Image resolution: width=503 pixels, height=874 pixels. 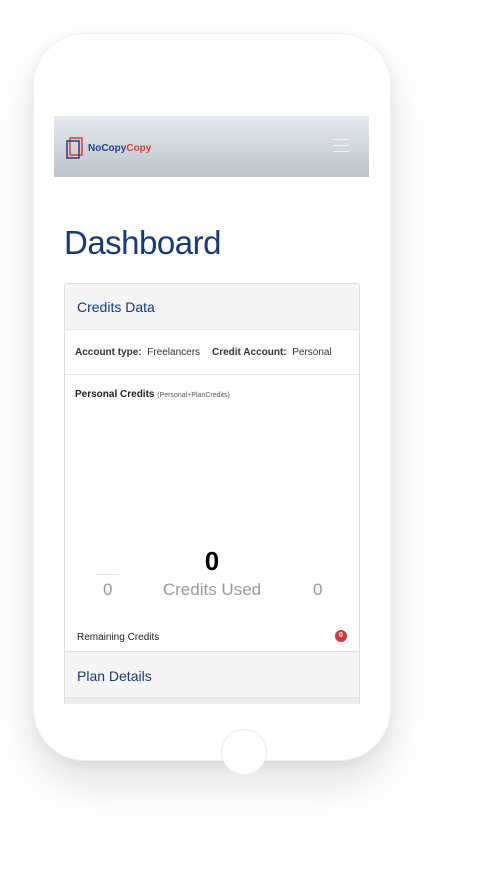 I want to click on brand-name: NoCopyCopy, so click(x=119, y=148).